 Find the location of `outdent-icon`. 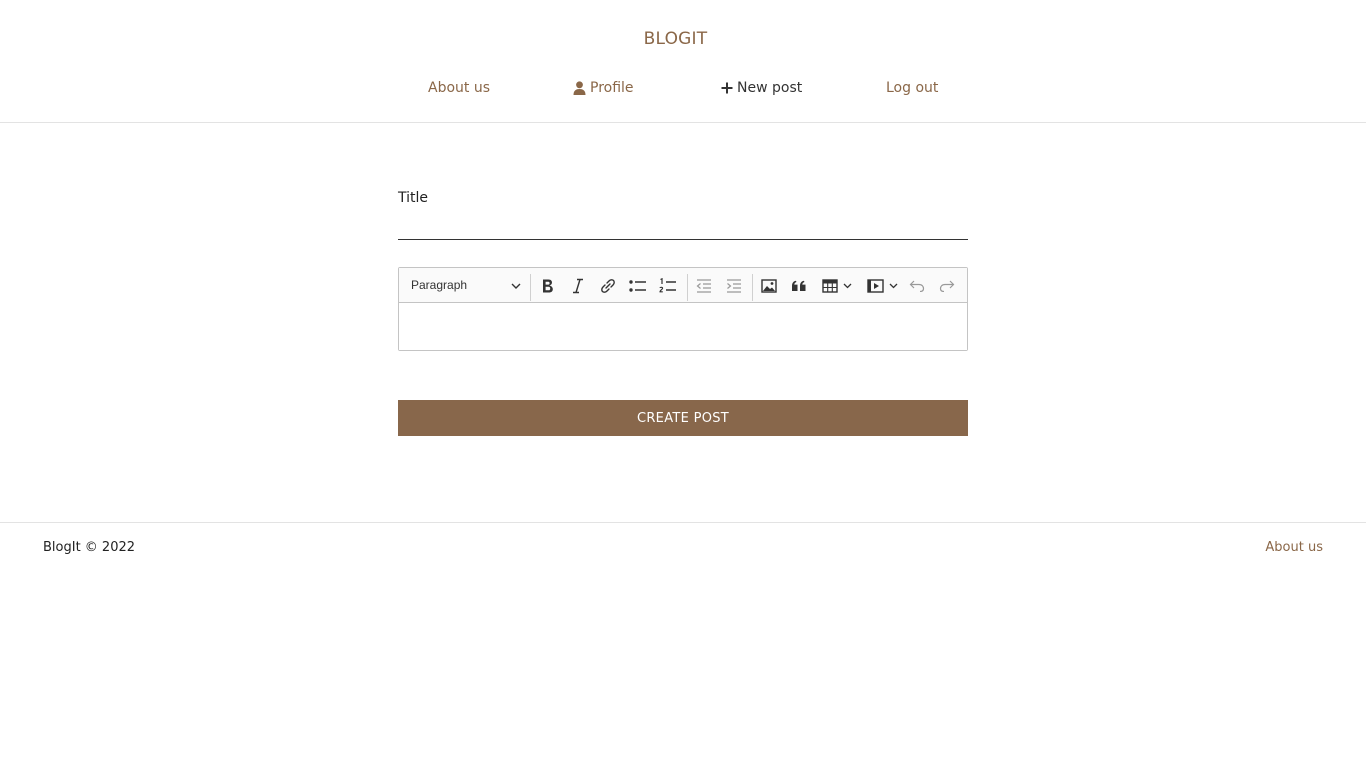

outdent-icon is located at coordinates (704, 285).